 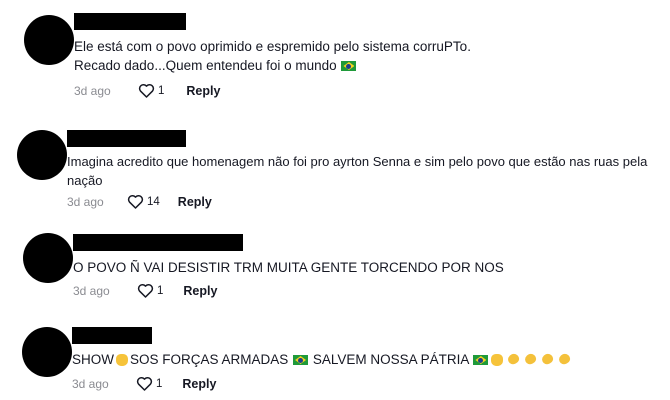 I want to click on like-button: 14, so click(x=143, y=201).